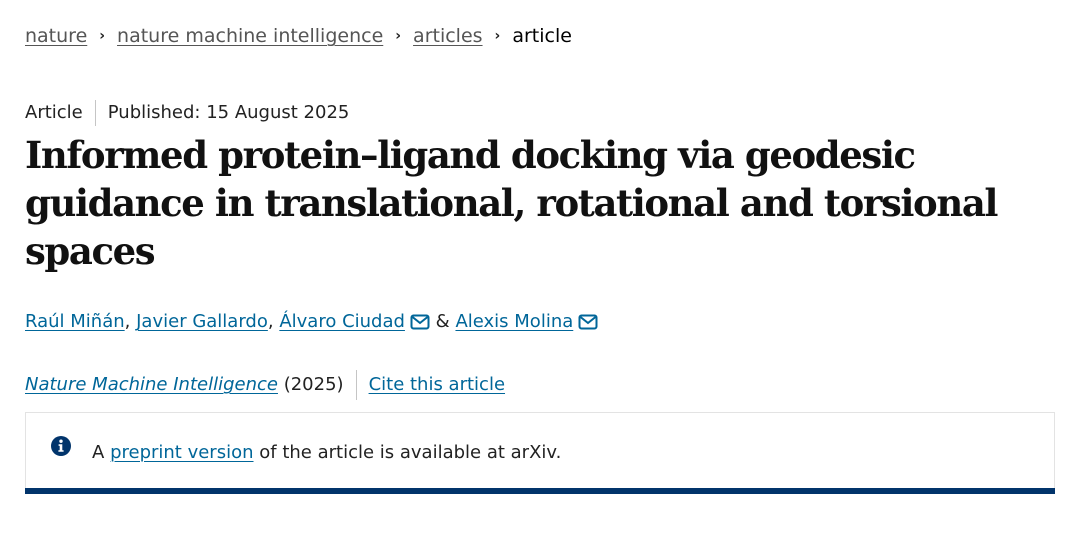  I want to click on notice-prefix: A, so click(98, 452).